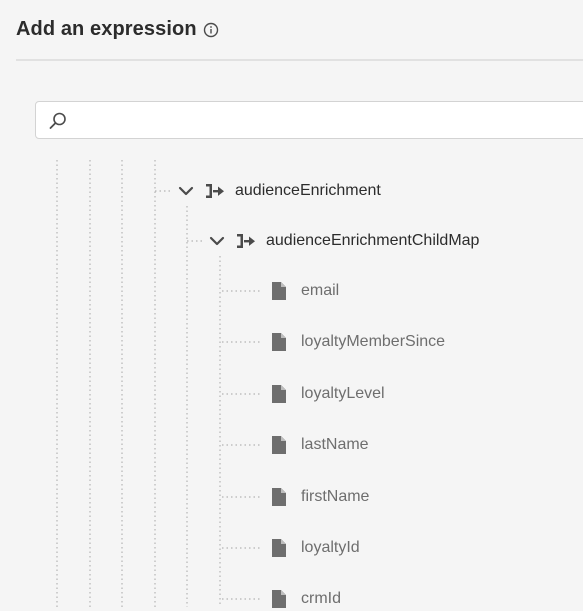 This screenshot has width=583, height=611. Describe the element at coordinates (373, 341) in the screenshot. I see `leaf-label: loyaltyMemberSince` at that location.